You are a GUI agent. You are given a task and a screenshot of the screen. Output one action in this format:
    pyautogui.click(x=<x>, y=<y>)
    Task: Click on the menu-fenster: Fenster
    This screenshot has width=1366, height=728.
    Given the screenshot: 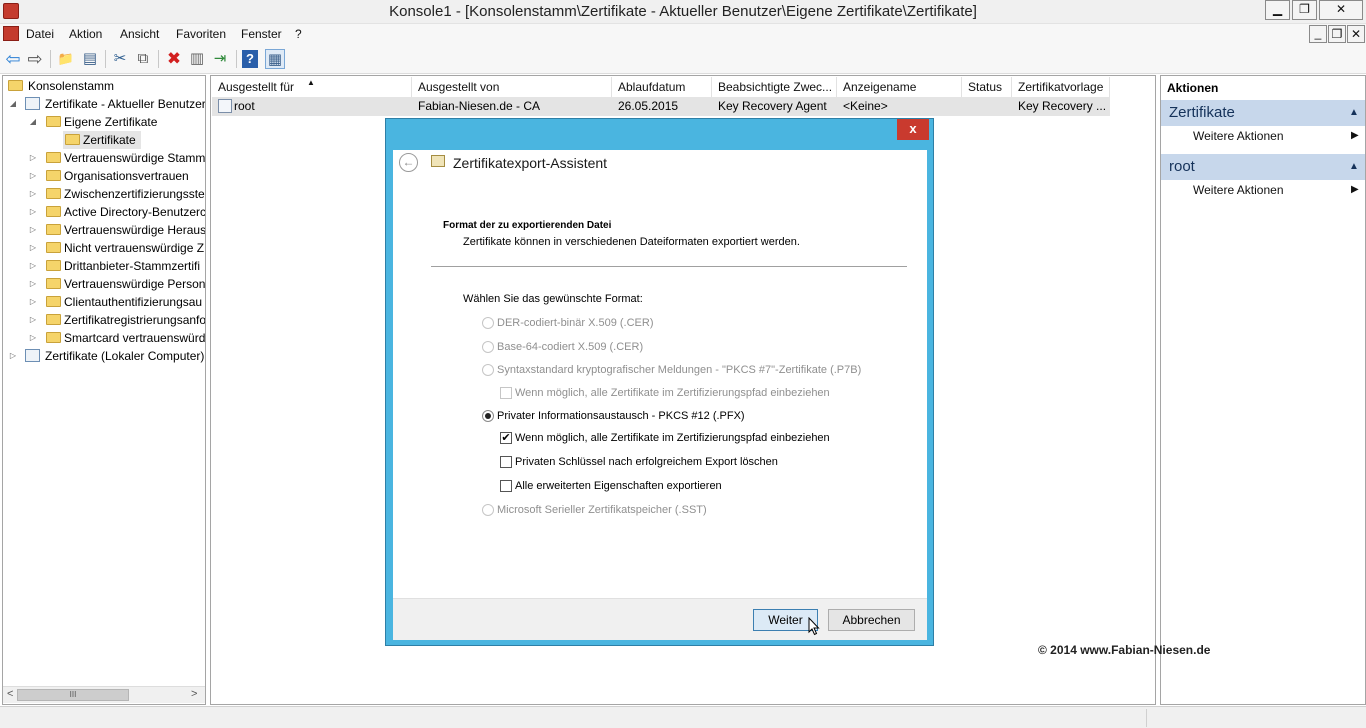 What is the action you would take?
    pyautogui.click(x=261, y=34)
    